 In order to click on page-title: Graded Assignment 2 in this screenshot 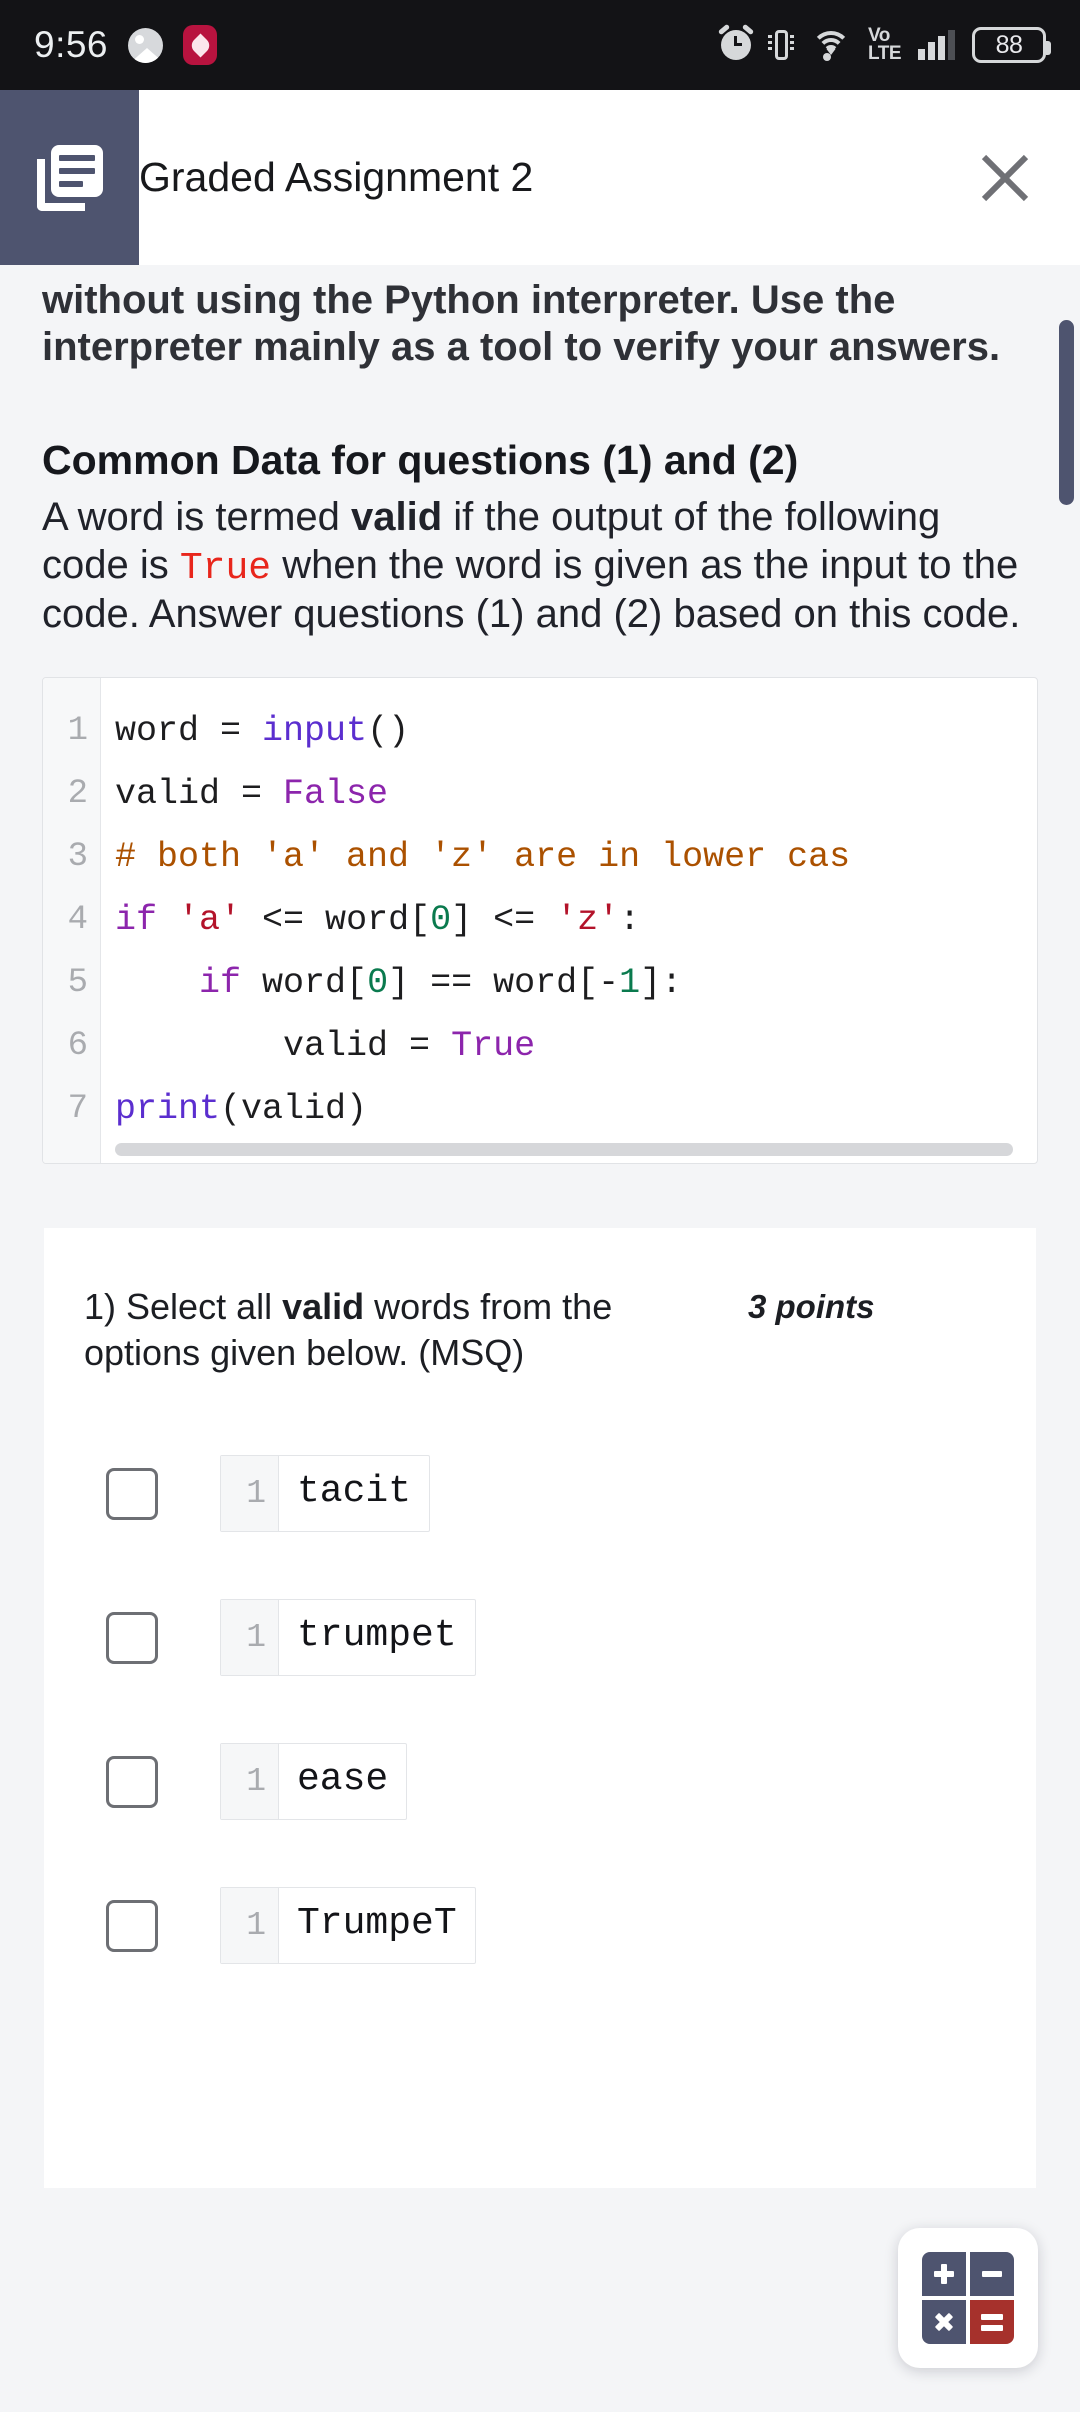, I will do `click(336, 177)`.